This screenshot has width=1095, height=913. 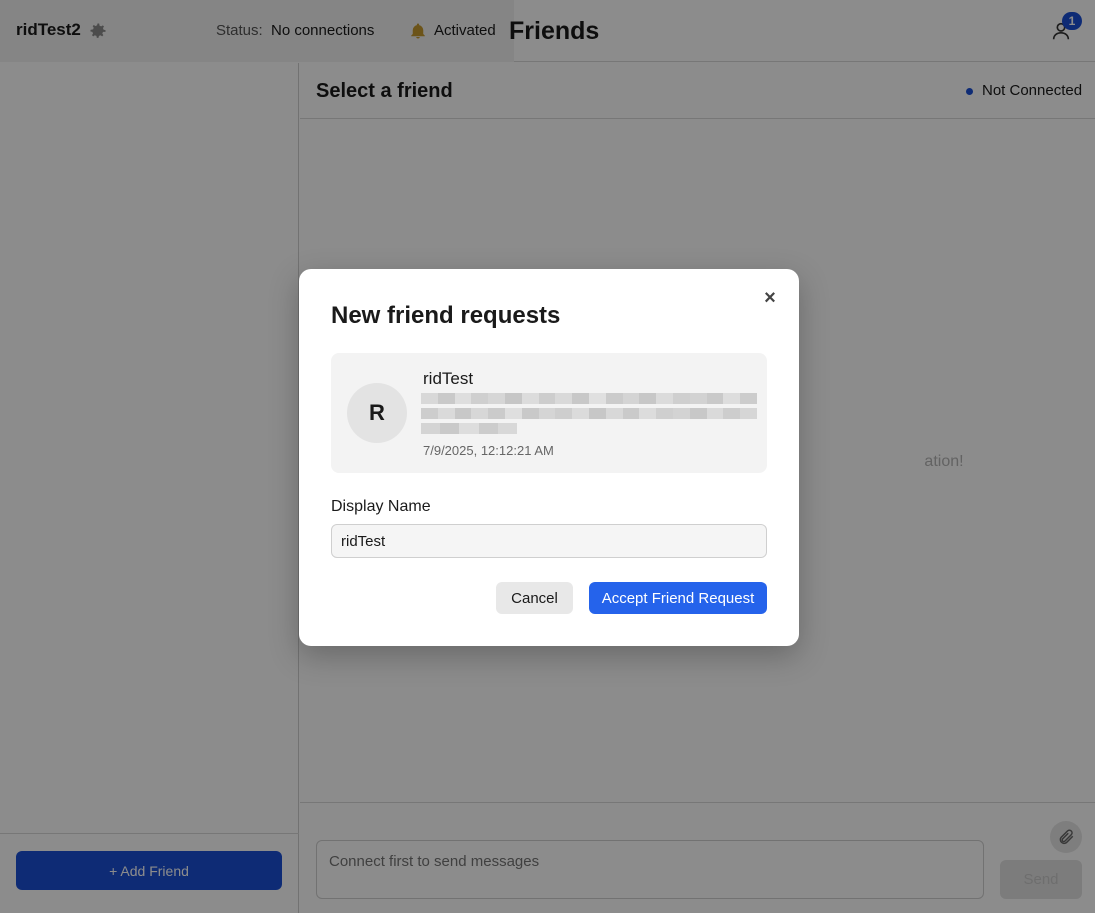 I want to click on close-icon: ×, so click(x=770, y=298).